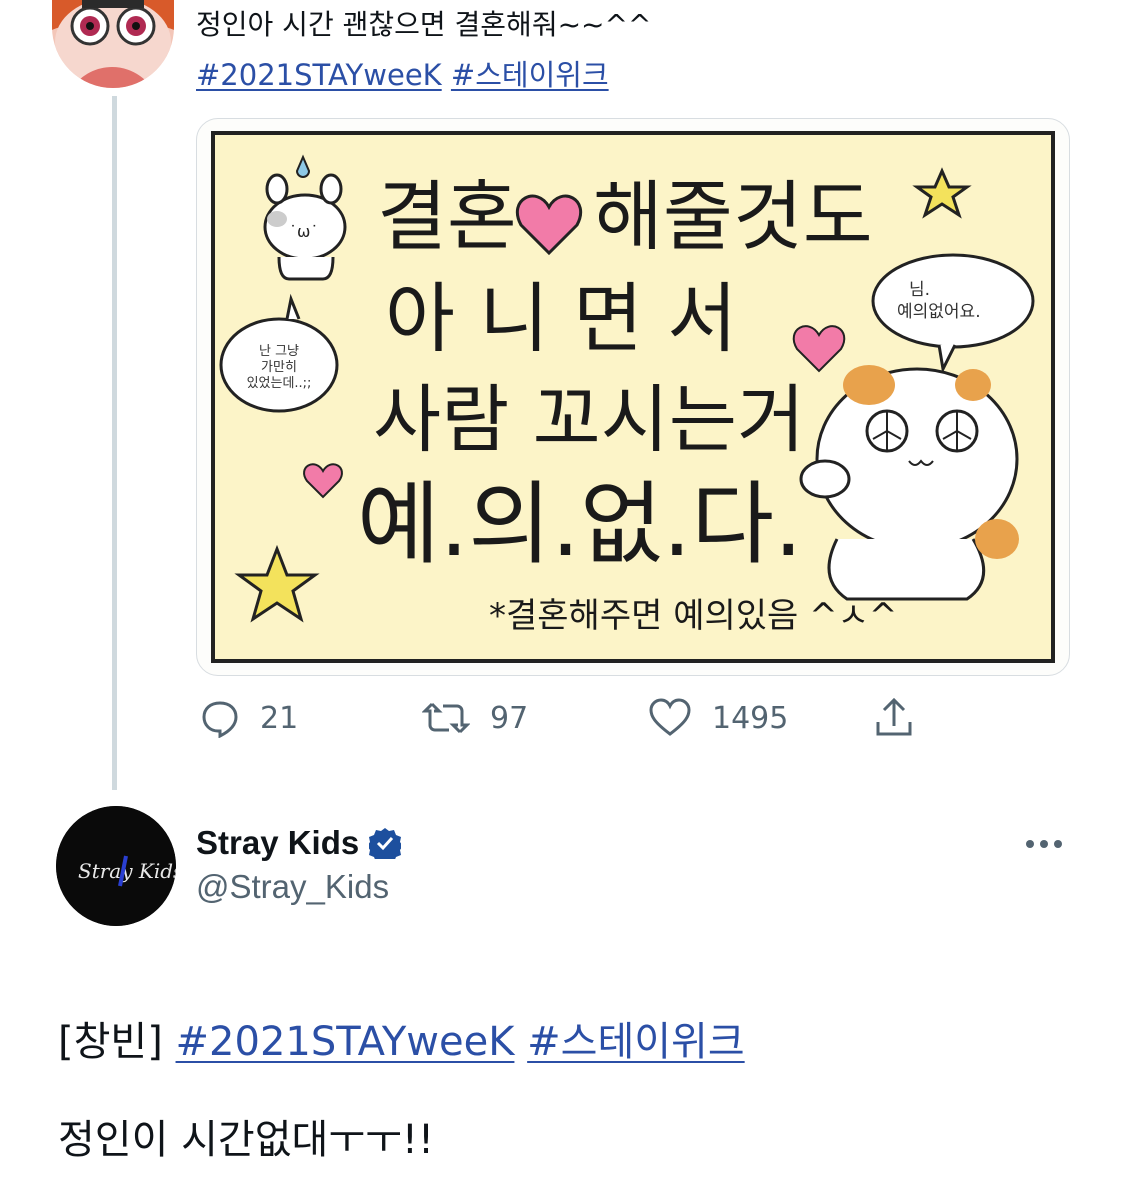 This screenshot has height=1200, width=1121. I want to click on more-options-button, so click(1044, 846).